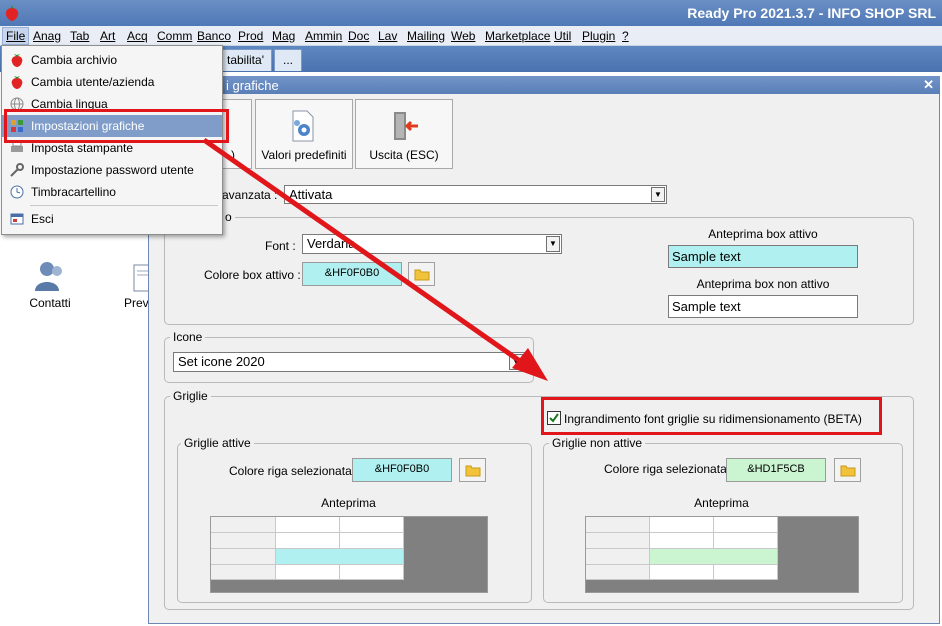  Describe the element at coordinates (530, 364) in the screenshot. I see `annotation-arrow-head` at that location.